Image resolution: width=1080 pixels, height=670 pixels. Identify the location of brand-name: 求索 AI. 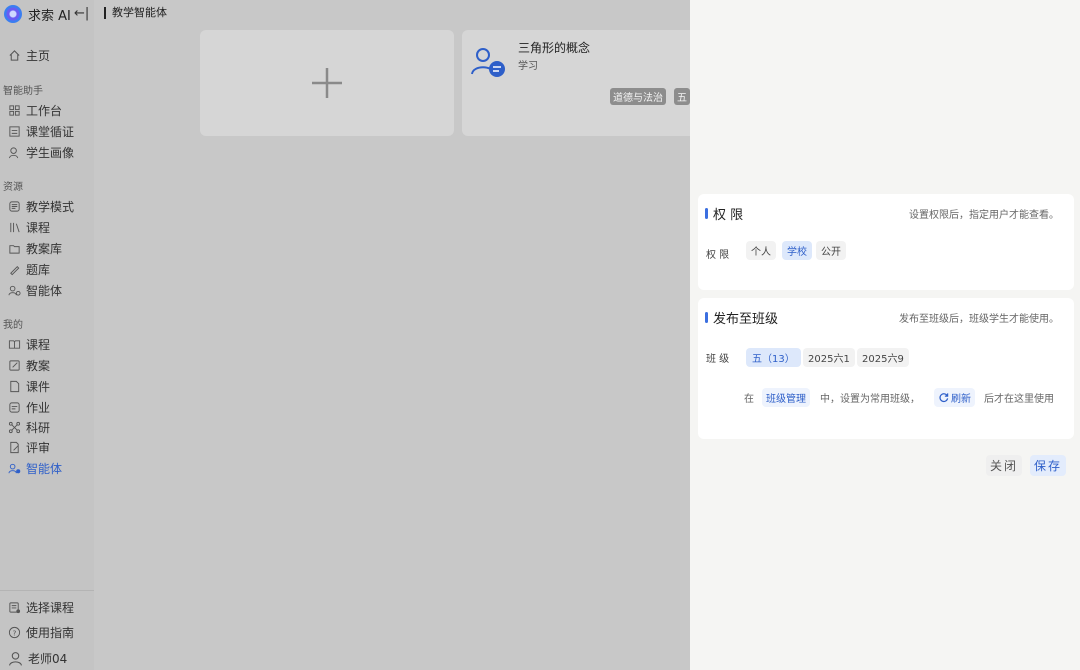
(49, 16).